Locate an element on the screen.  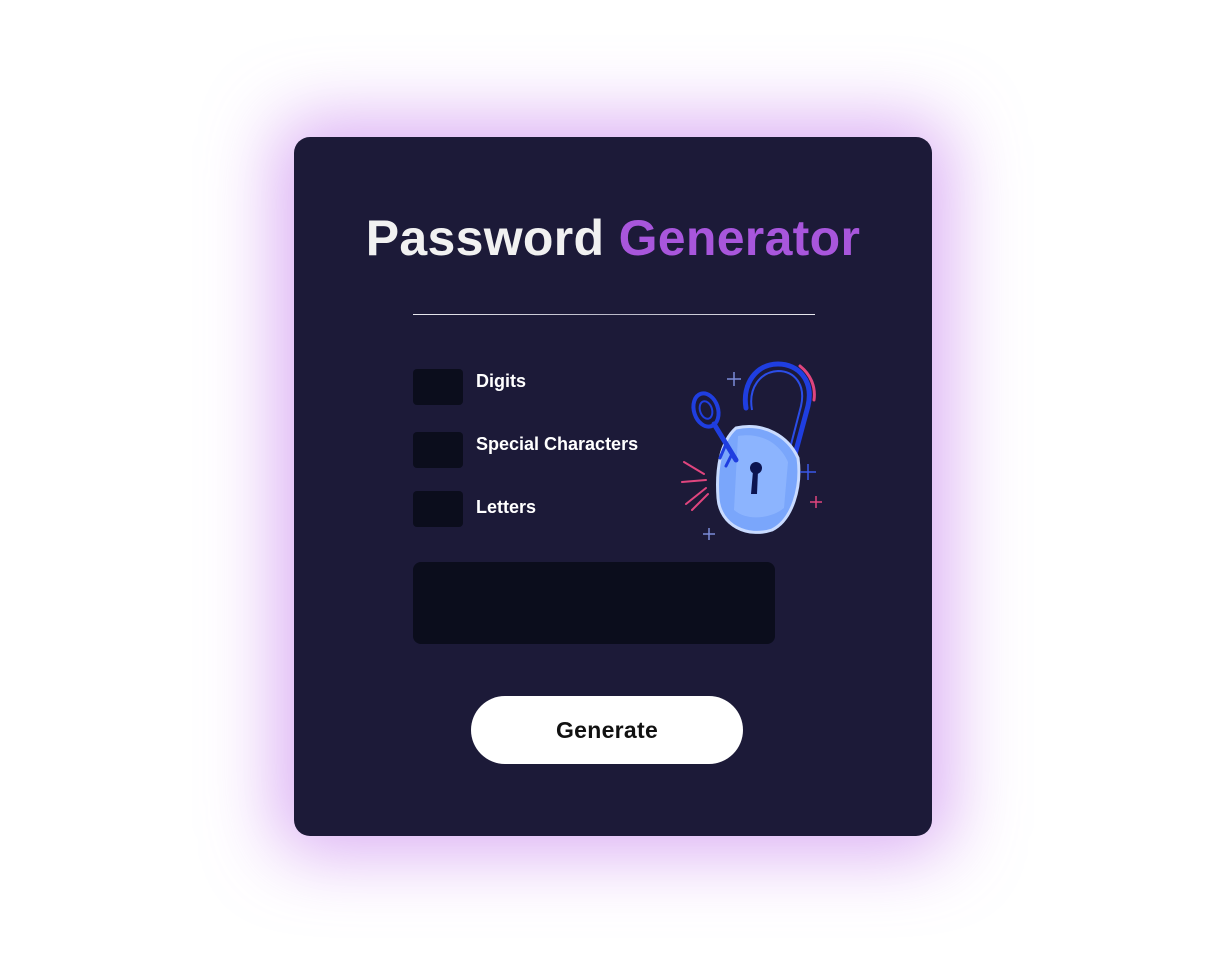
special-characters-label: Special Characters is located at coordinates (557, 444).